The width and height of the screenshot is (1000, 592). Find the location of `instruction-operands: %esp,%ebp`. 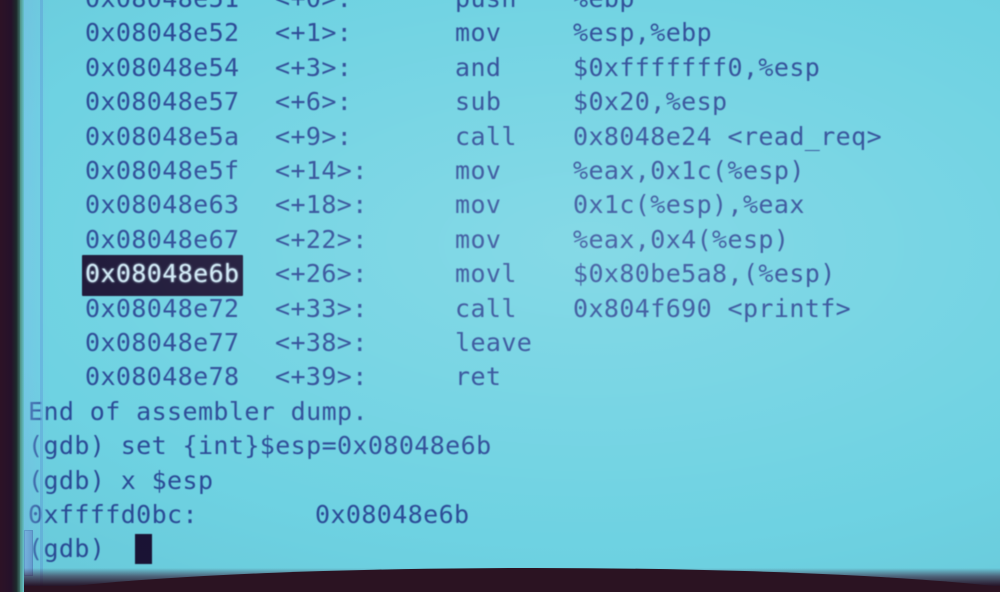

instruction-operands: %esp,%ebp is located at coordinates (643, 33).